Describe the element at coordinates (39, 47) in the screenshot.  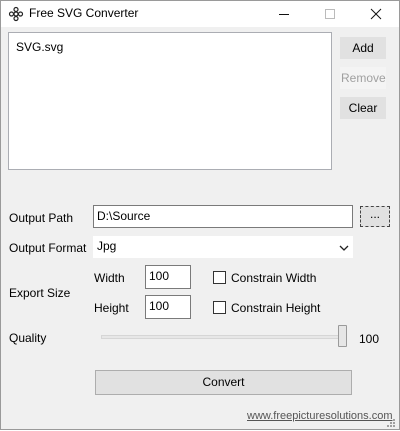
I see `file-list-item: SVG.svg` at that location.